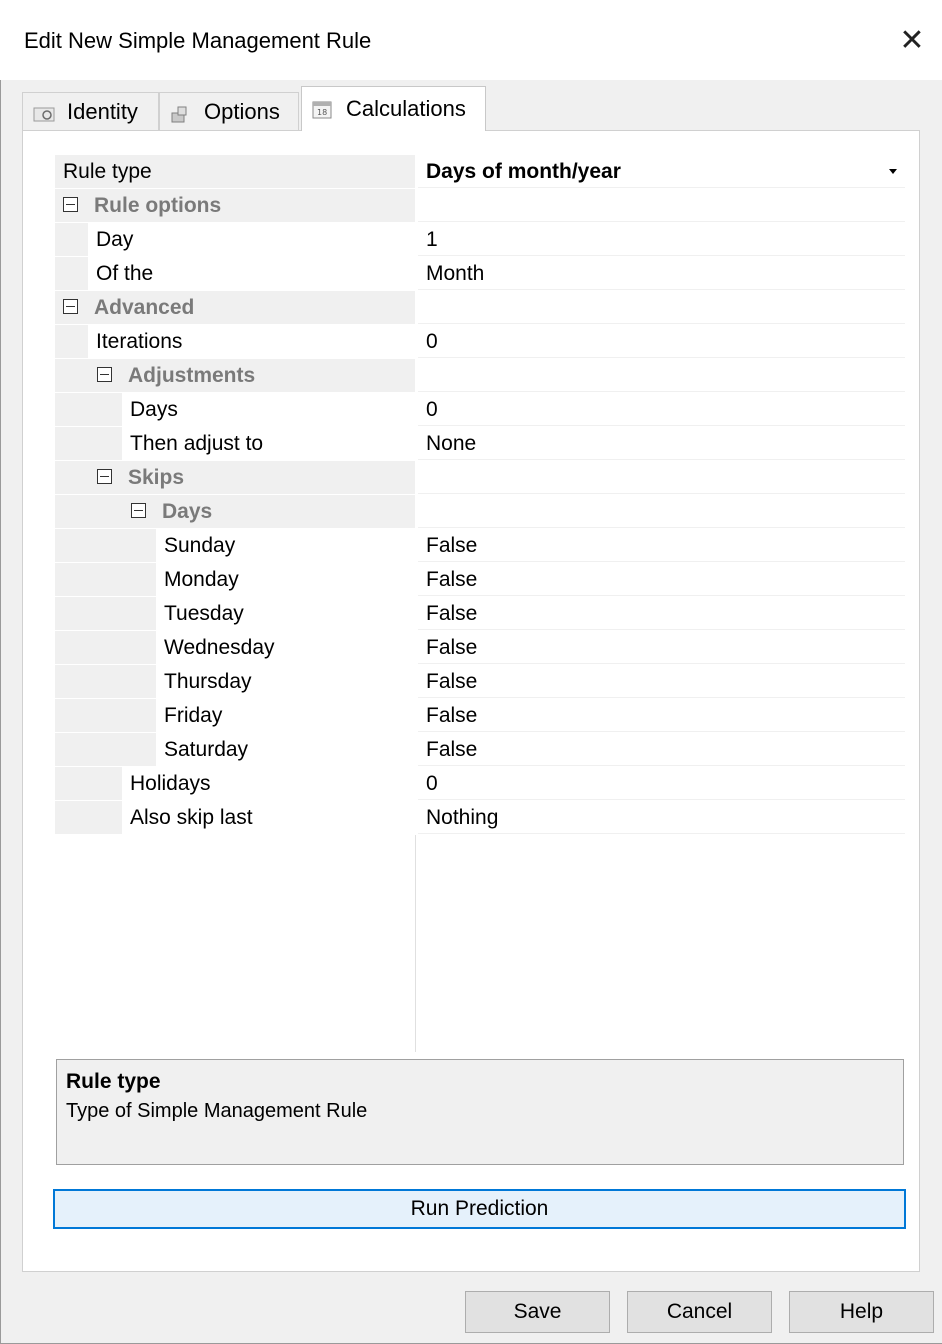 This screenshot has height=1344, width=942. What do you see at coordinates (661, 239) in the screenshot?
I see `property-value-cell: 1` at bounding box center [661, 239].